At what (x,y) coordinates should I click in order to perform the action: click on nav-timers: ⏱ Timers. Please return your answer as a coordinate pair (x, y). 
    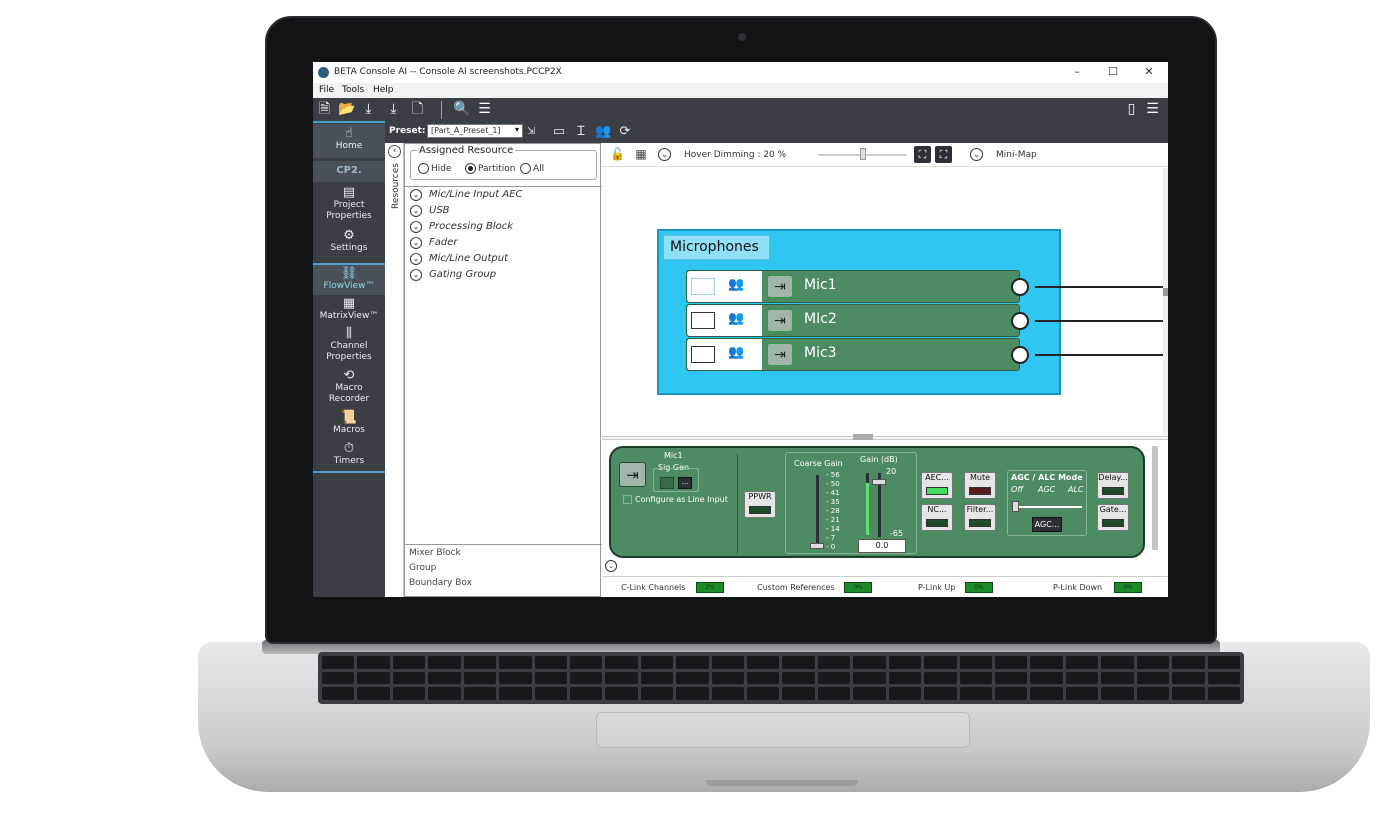
    Looking at the image, I should click on (349, 456).